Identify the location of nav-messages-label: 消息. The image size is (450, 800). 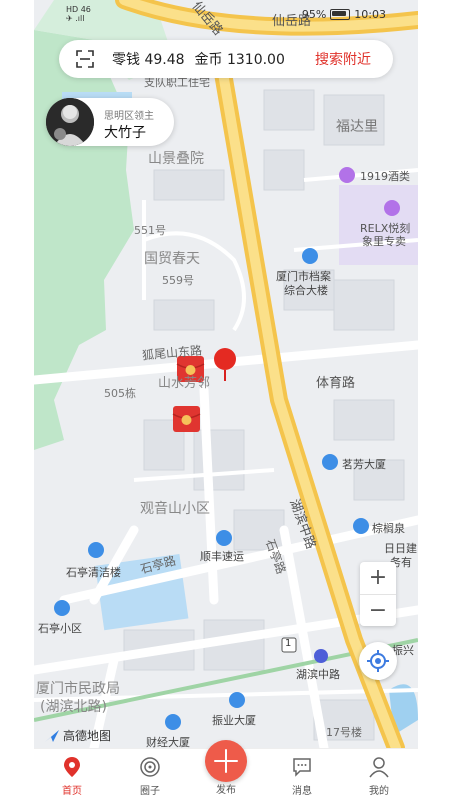
(302, 791).